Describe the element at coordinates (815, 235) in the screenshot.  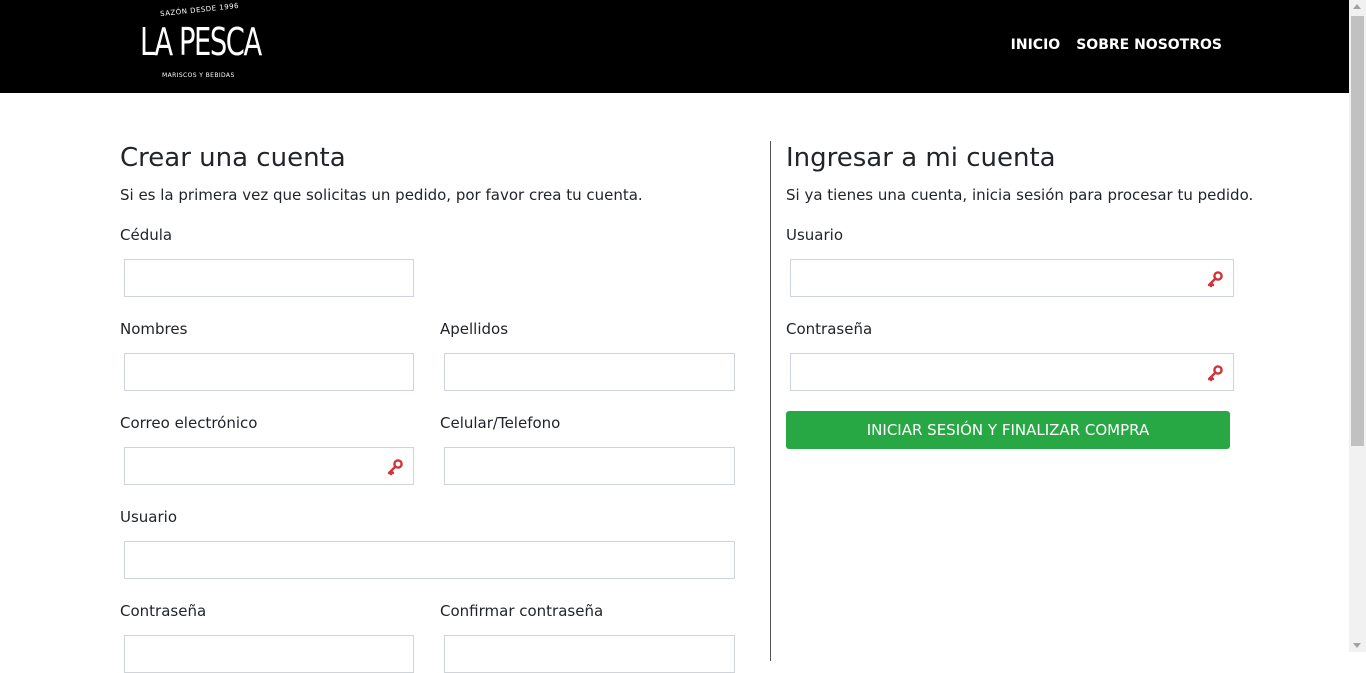
I see `usuario-login-label: Usuario` at that location.